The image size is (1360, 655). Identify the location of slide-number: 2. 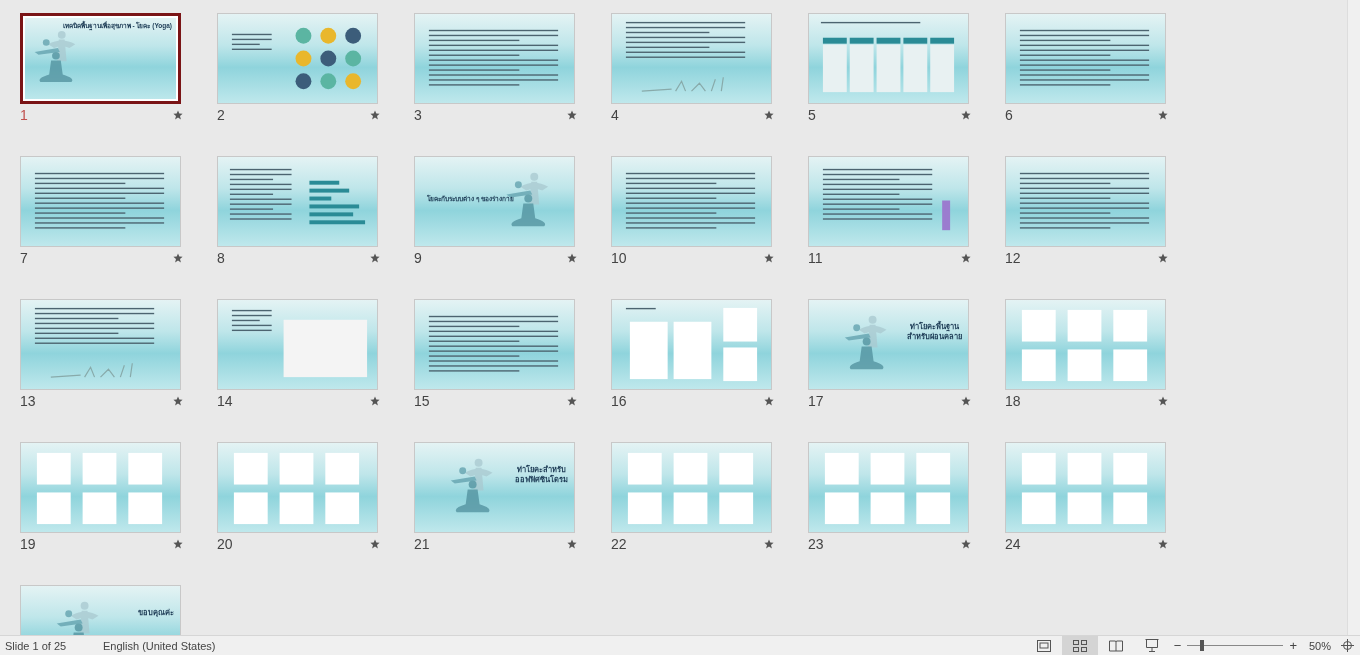
(221, 115).